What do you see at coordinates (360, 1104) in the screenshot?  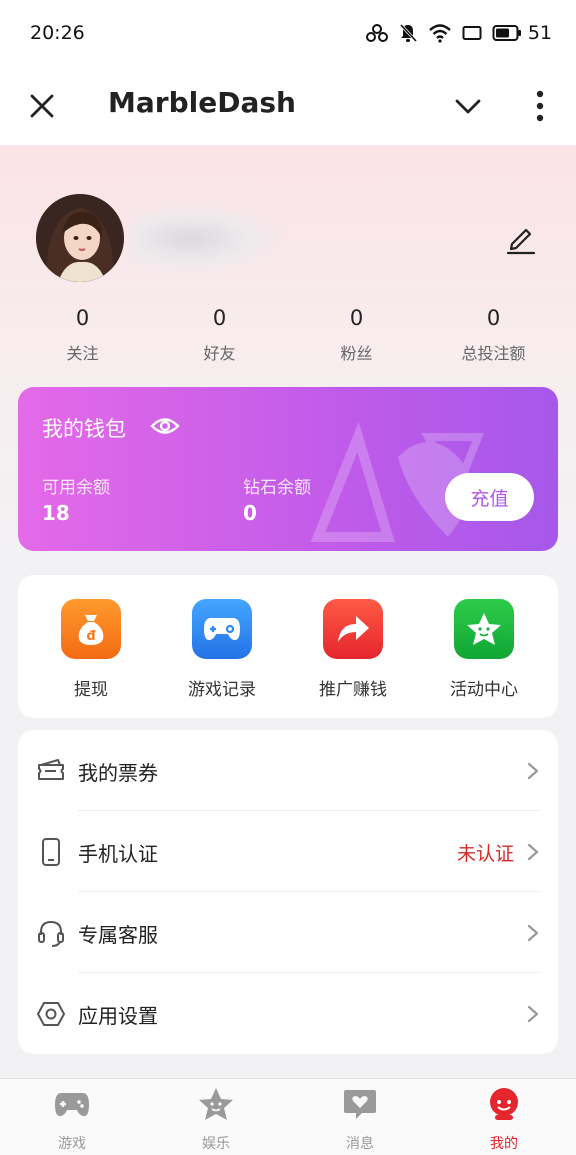 I see `message-tab-icon` at bounding box center [360, 1104].